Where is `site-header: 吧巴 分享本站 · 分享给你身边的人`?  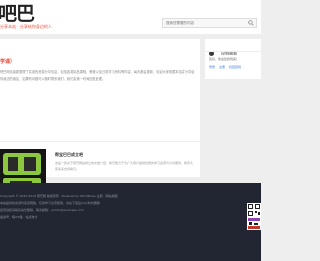
site-header: 吧巴 分享本站 · 分享给你身边的人 is located at coordinates (130, 17).